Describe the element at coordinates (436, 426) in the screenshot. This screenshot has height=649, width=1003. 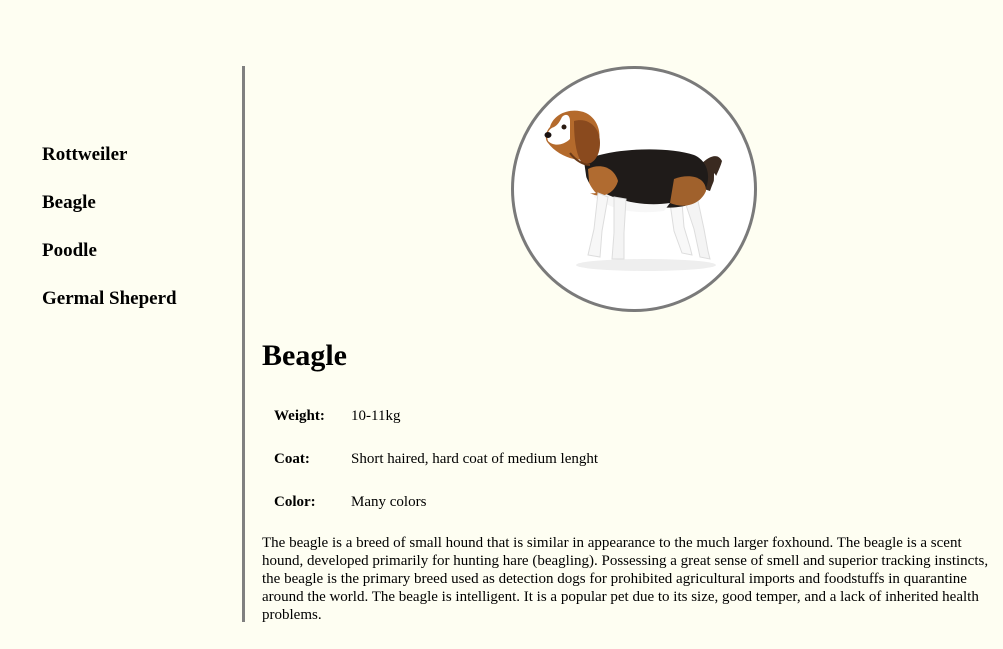
I see `fact-row-weight: Weight: 10-11kg` at that location.